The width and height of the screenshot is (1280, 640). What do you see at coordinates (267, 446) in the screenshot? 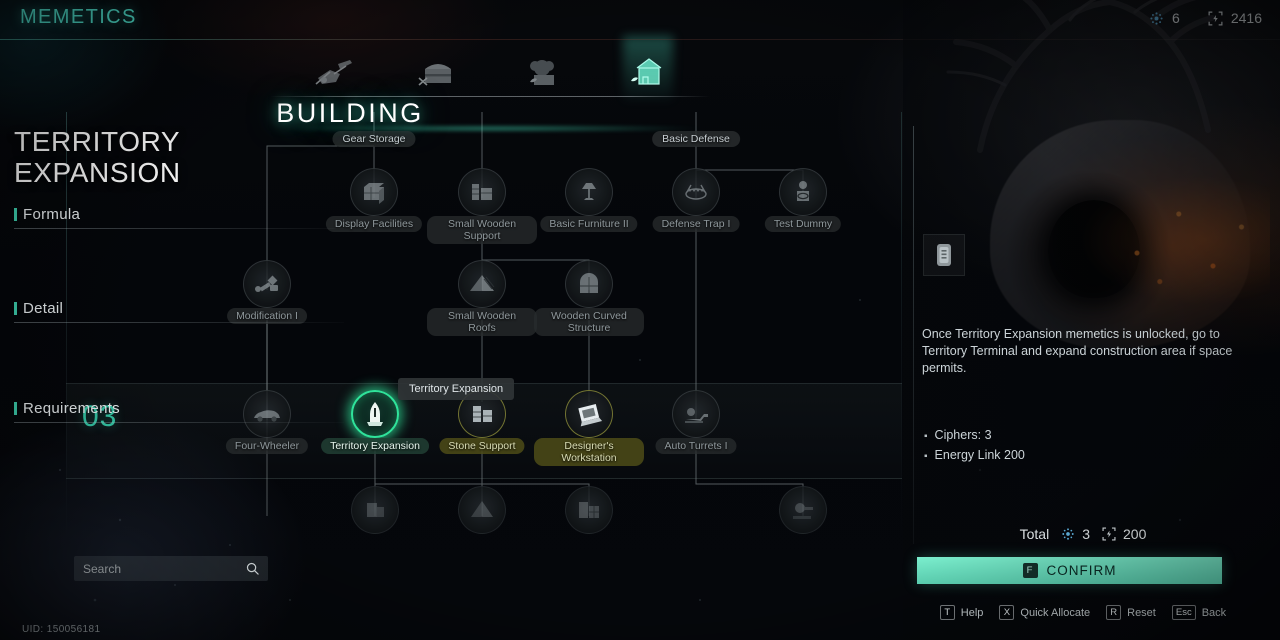
I see `node-label: Four-Wheeler` at bounding box center [267, 446].